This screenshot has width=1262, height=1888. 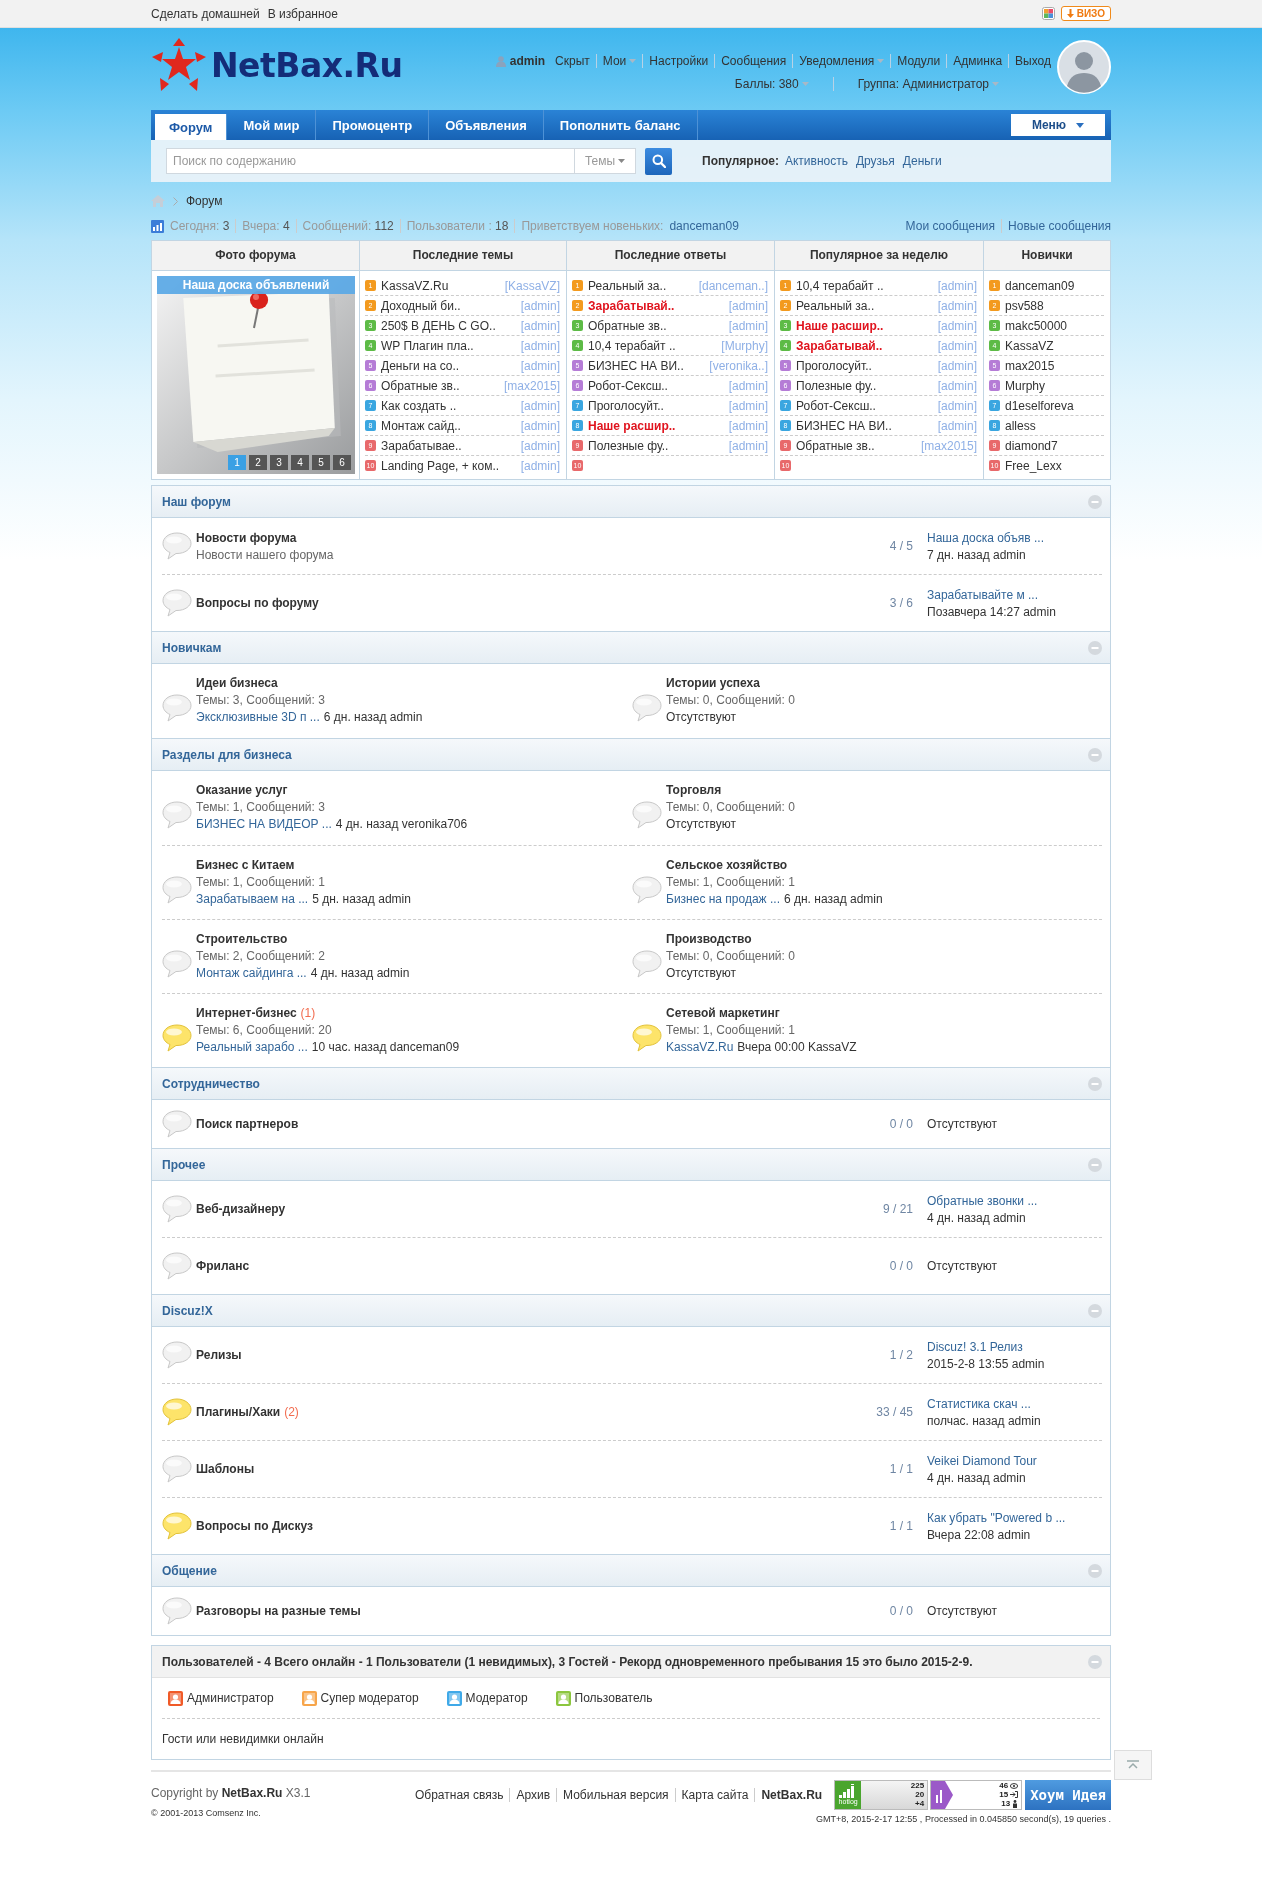 What do you see at coordinates (1014, 1346) in the screenshot?
I see `last-post-link: Discuz! 3.1 Релиз` at bounding box center [1014, 1346].